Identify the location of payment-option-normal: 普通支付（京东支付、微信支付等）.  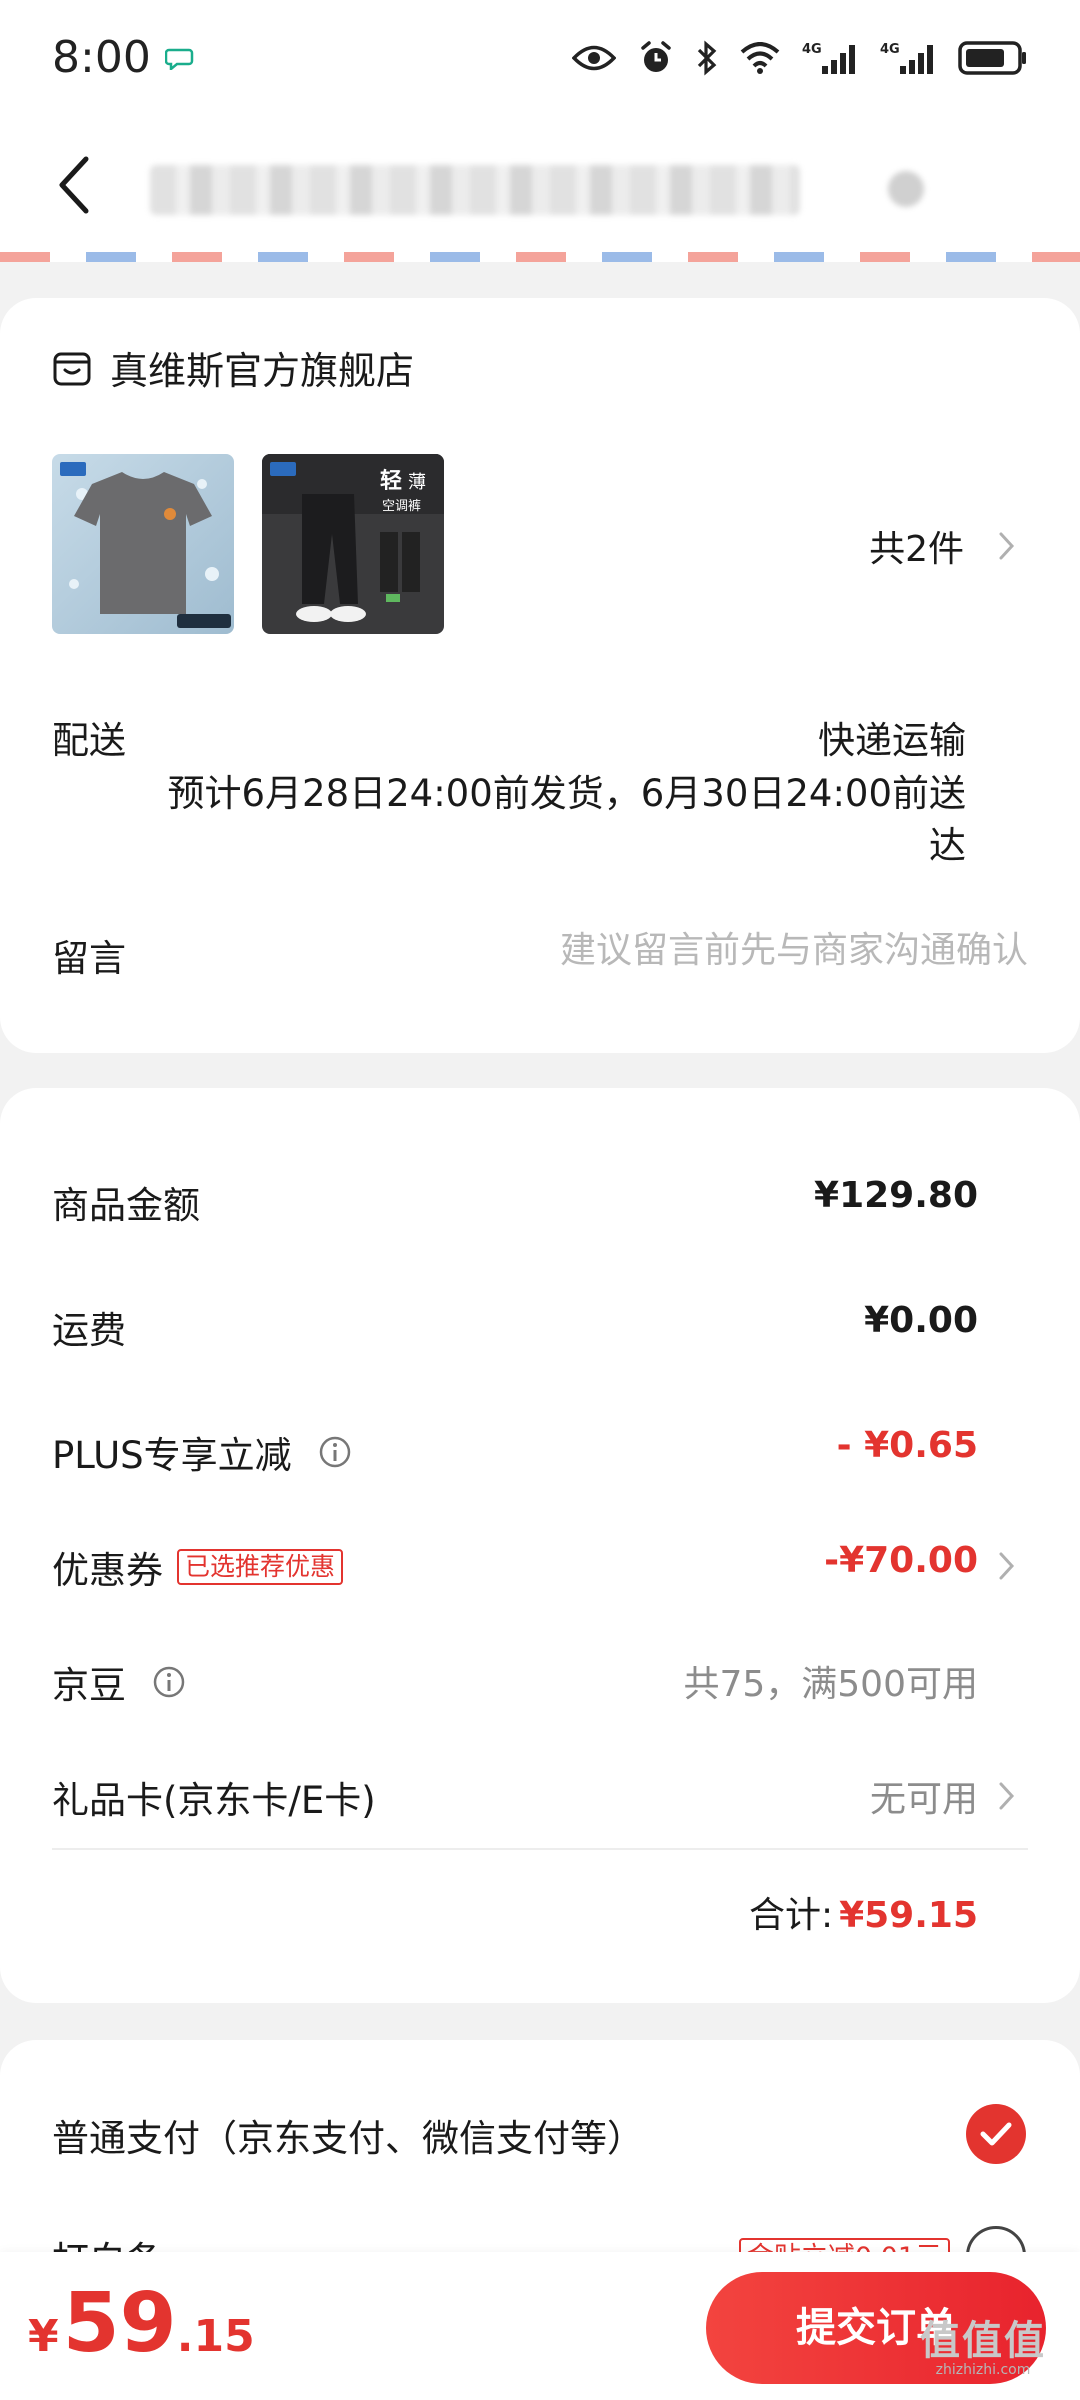
(540, 2135).